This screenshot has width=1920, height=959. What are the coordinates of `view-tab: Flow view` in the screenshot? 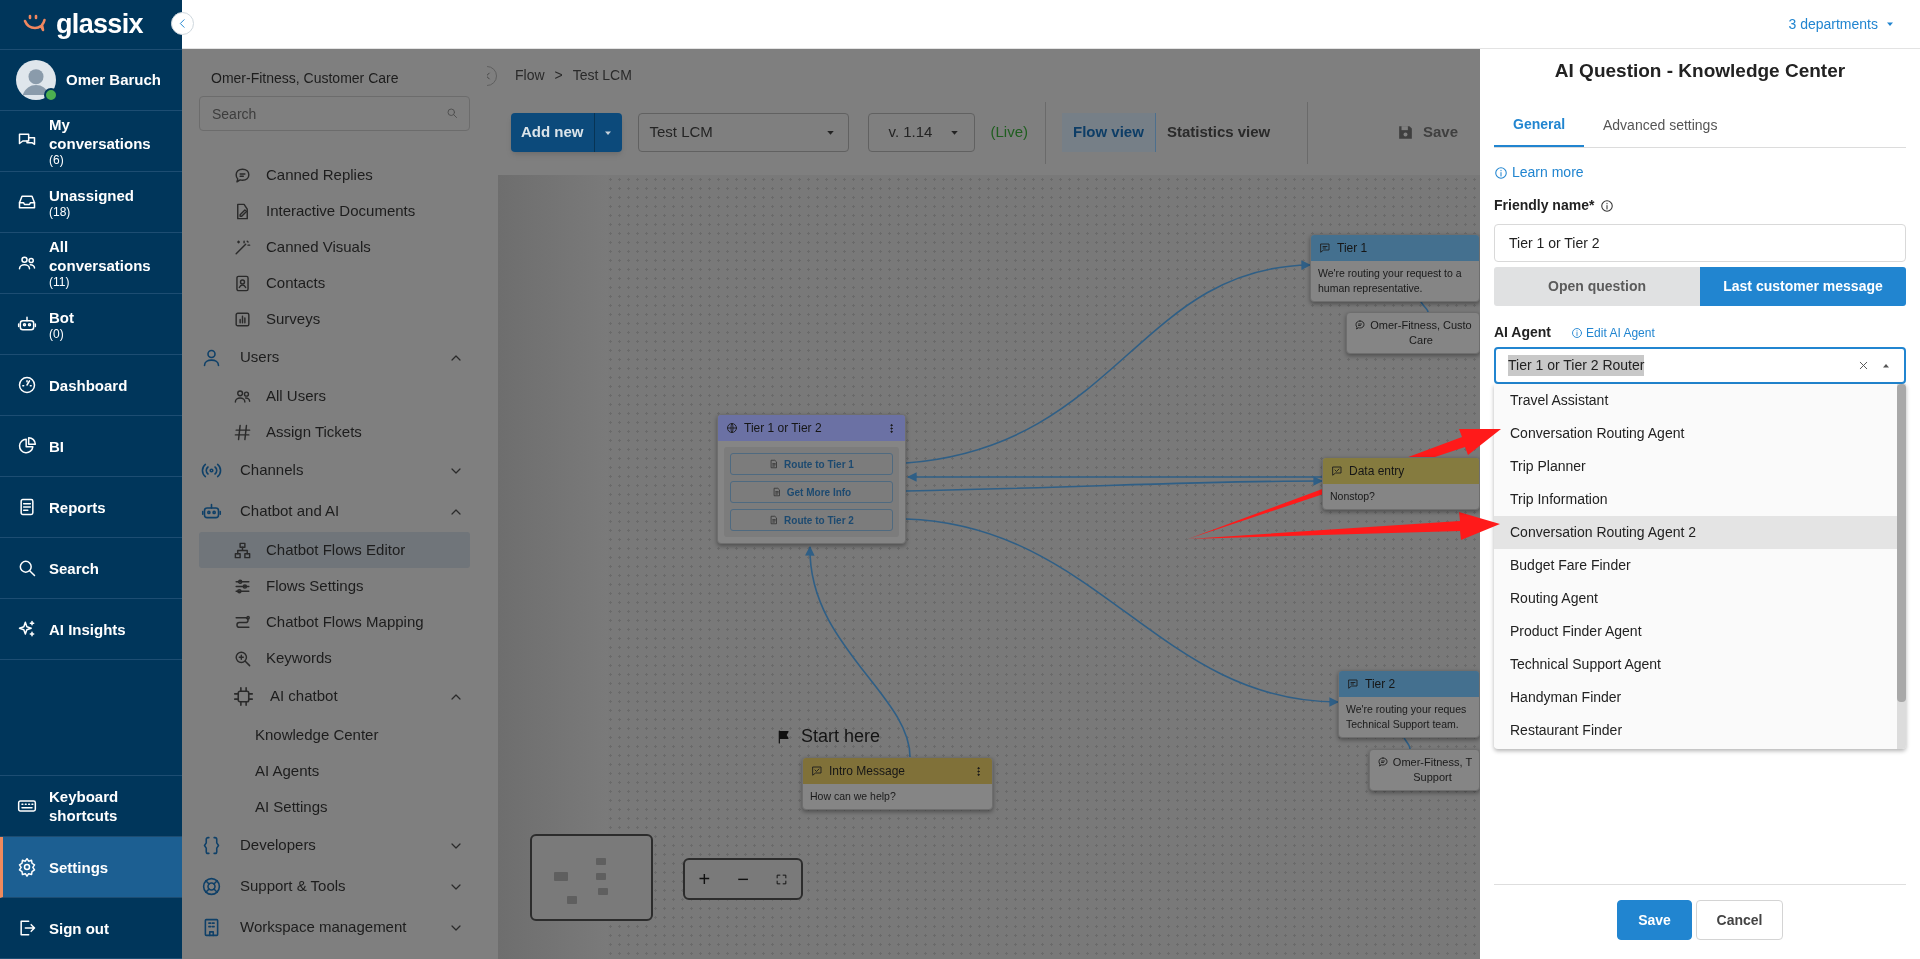 It's located at (1109, 132).